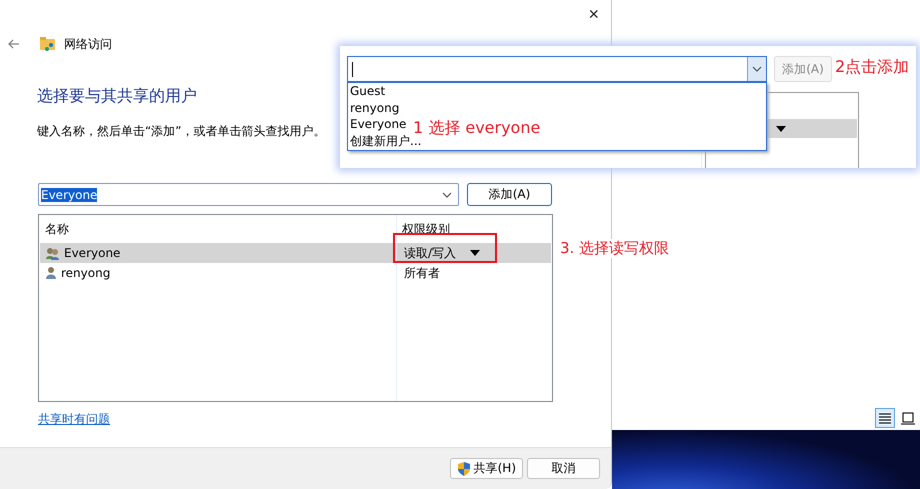  I want to click on add-button: 添加(A), so click(509, 194).